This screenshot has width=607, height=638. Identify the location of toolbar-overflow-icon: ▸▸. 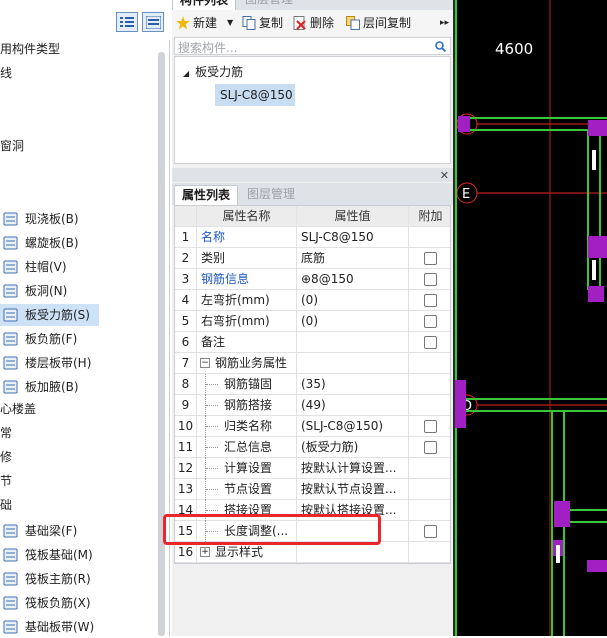
(445, 23).